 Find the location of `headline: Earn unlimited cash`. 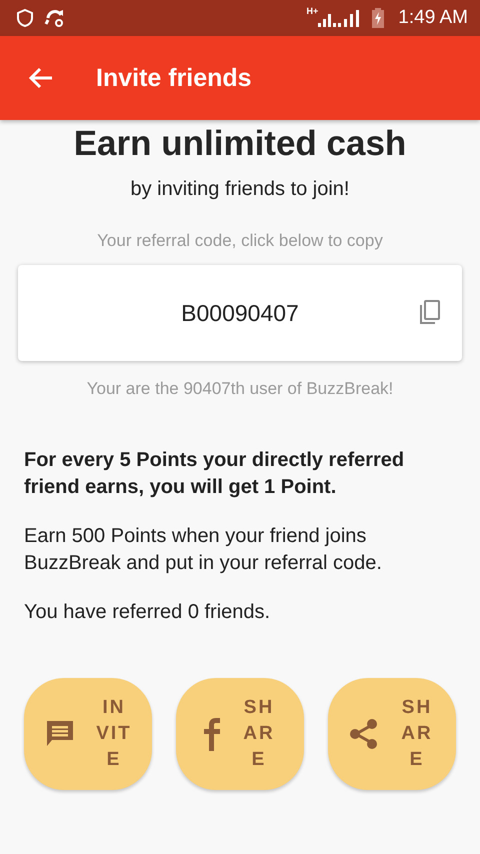

headline: Earn unlimited cash is located at coordinates (240, 144).